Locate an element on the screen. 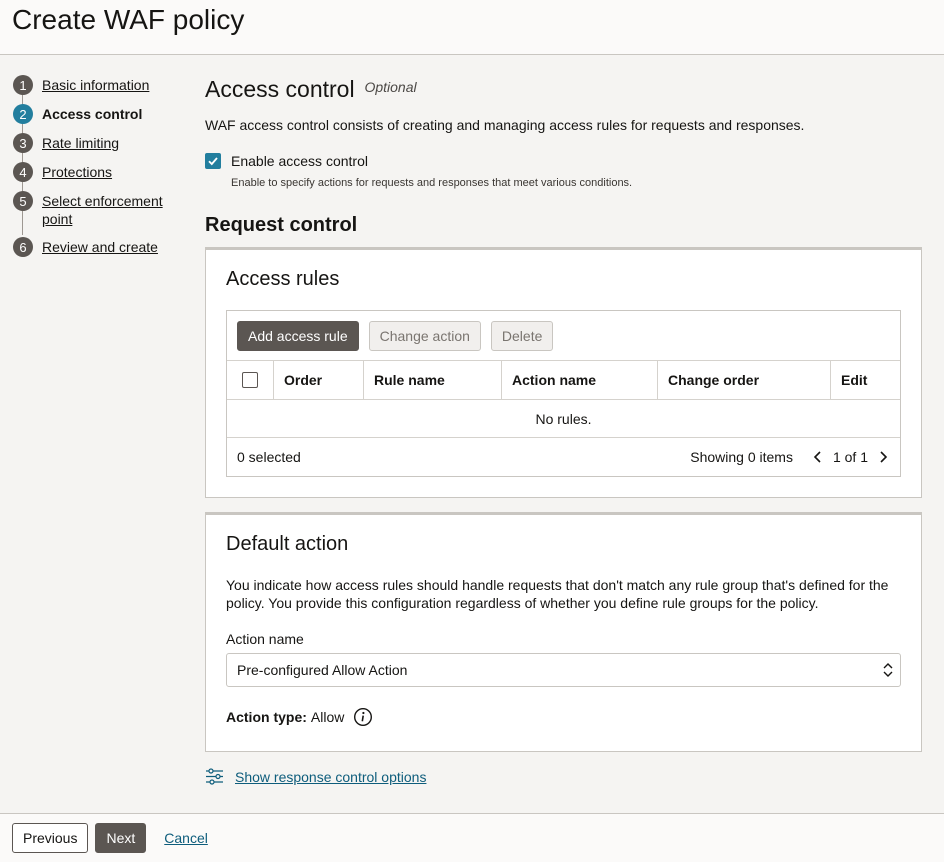 This screenshot has height=862, width=944. access-rules-title: Access rules is located at coordinates (283, 279).